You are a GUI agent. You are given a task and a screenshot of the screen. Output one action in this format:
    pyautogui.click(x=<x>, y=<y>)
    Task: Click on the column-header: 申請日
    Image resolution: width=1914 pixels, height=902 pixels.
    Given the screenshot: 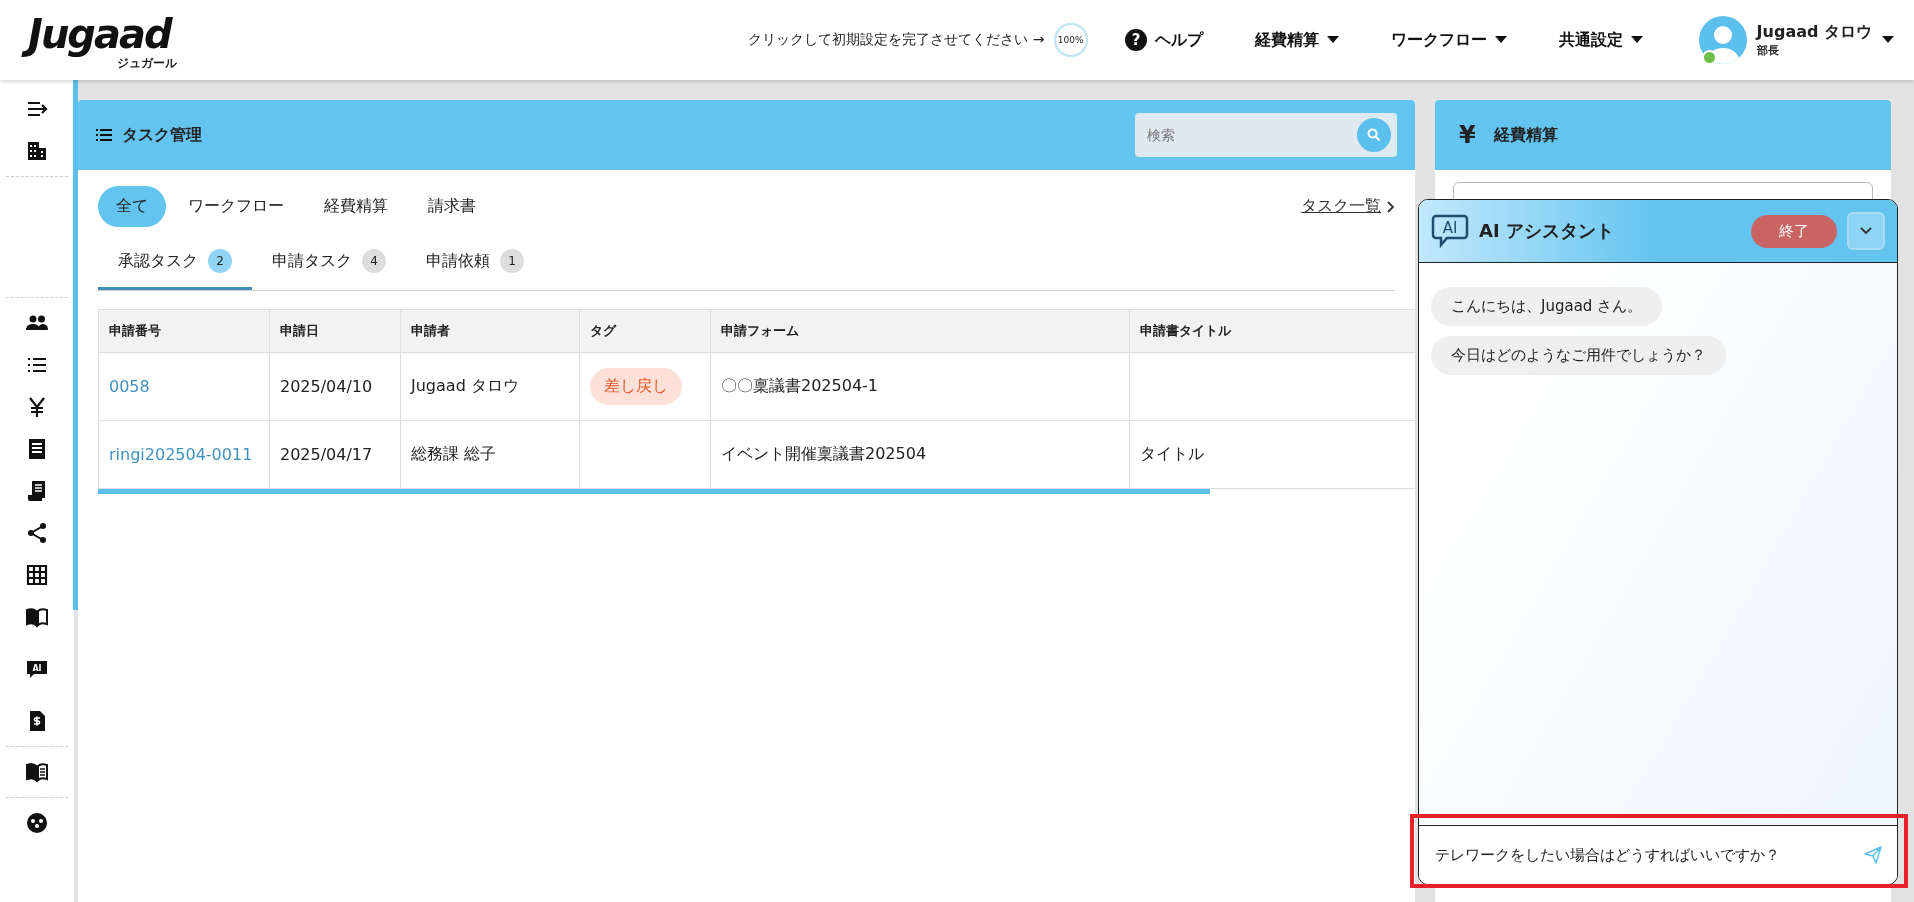 What is the action you would take?
    pyautogui.click(x=335, y=331)
    